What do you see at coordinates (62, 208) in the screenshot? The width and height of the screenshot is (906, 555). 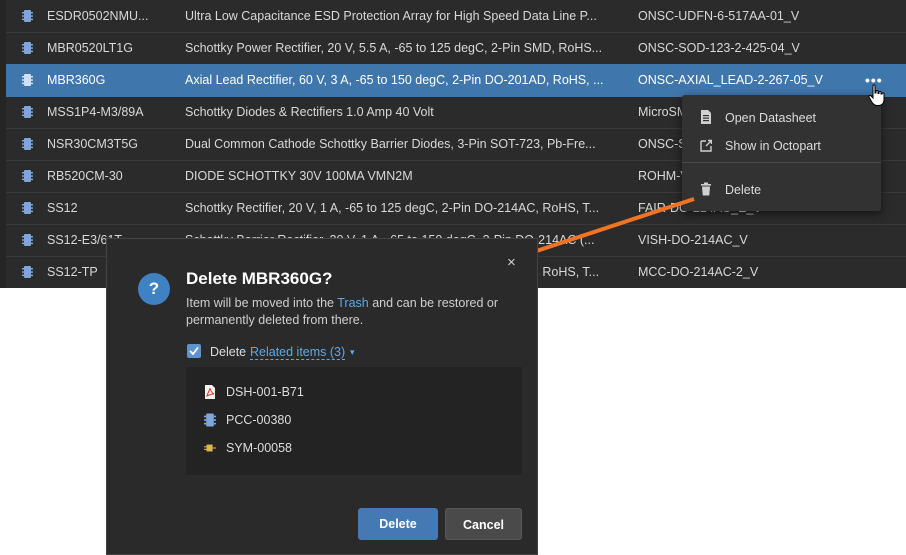 I see `part-name: SS12` at bounding box center [62, 208].